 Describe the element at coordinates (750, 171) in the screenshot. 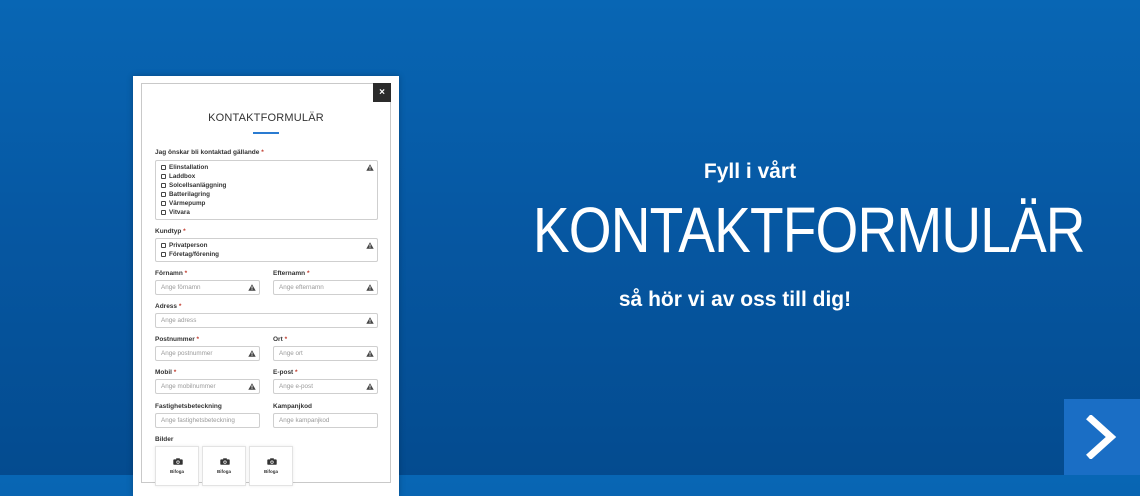

I see `hero-subtitle-top: Fyll i vårt` at that location.